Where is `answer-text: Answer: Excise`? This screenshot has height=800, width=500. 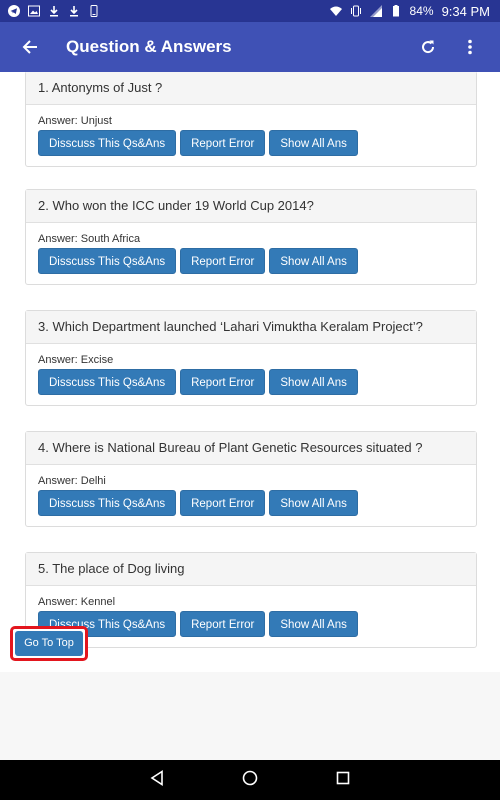
answer-text: Answer: Excise is located at coordinates (76, 360).